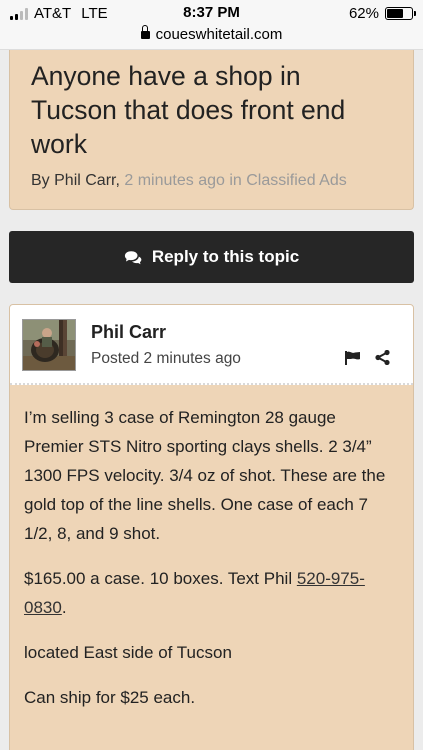 Image resolution: width=423 pixels, height=750 pixels. Describe the element at coordinates (382, 13) in the screenshot. I see `status-right: 62%` at that location.